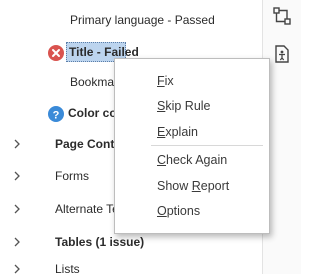 The width and height of the screenshot is (320, 277). Describe the element at coordinates (192, 160) in the screenshot. I see `menu-item-check-again: Check Again` at that location.